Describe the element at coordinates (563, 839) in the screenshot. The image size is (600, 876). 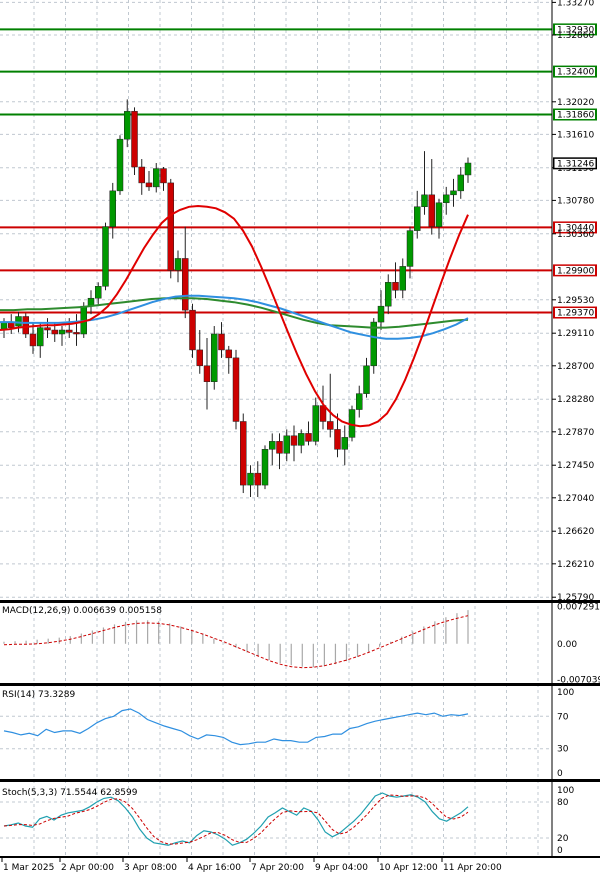
I see `stoch-tick-label: 20` at that location.